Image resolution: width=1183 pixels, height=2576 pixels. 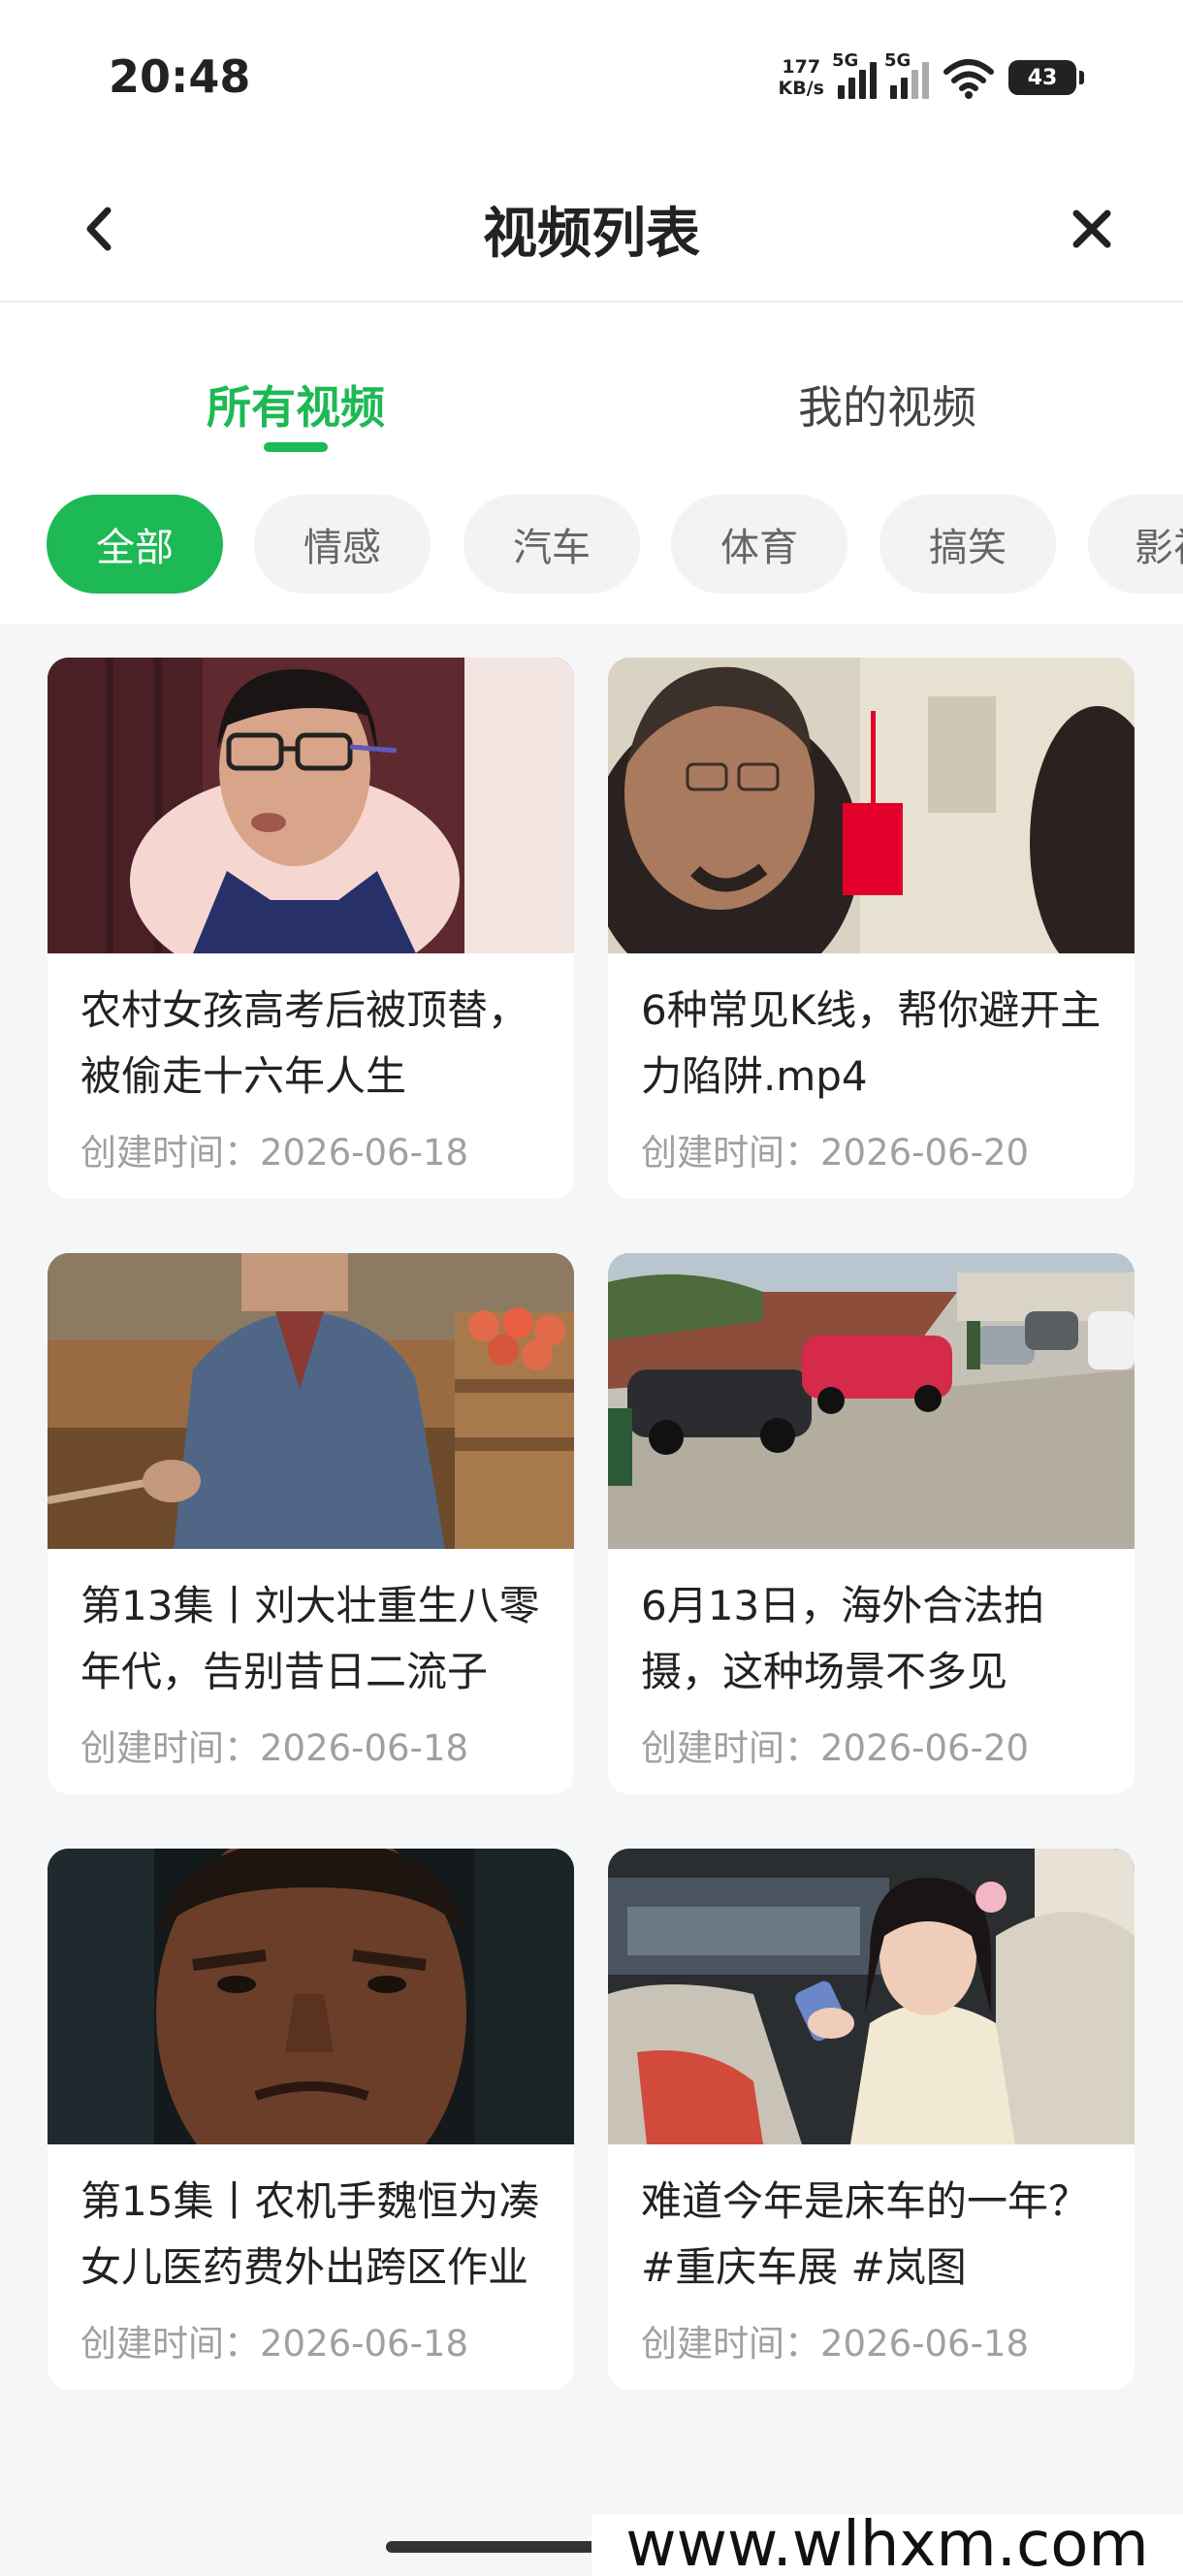 What do you see at coordinates (887, 2545) in the screenshot?
I see `watermark-text: www.wlhxm.com` at bounding box center [887, 2545].